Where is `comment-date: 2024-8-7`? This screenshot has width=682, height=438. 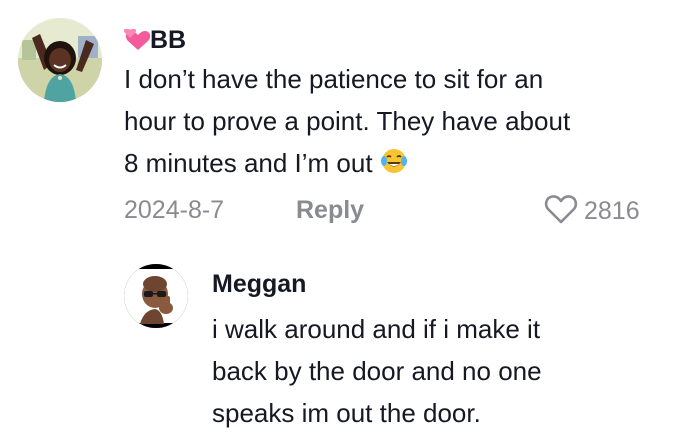
comment-date: 2024-8-7 is located at coordinates (174, 210).